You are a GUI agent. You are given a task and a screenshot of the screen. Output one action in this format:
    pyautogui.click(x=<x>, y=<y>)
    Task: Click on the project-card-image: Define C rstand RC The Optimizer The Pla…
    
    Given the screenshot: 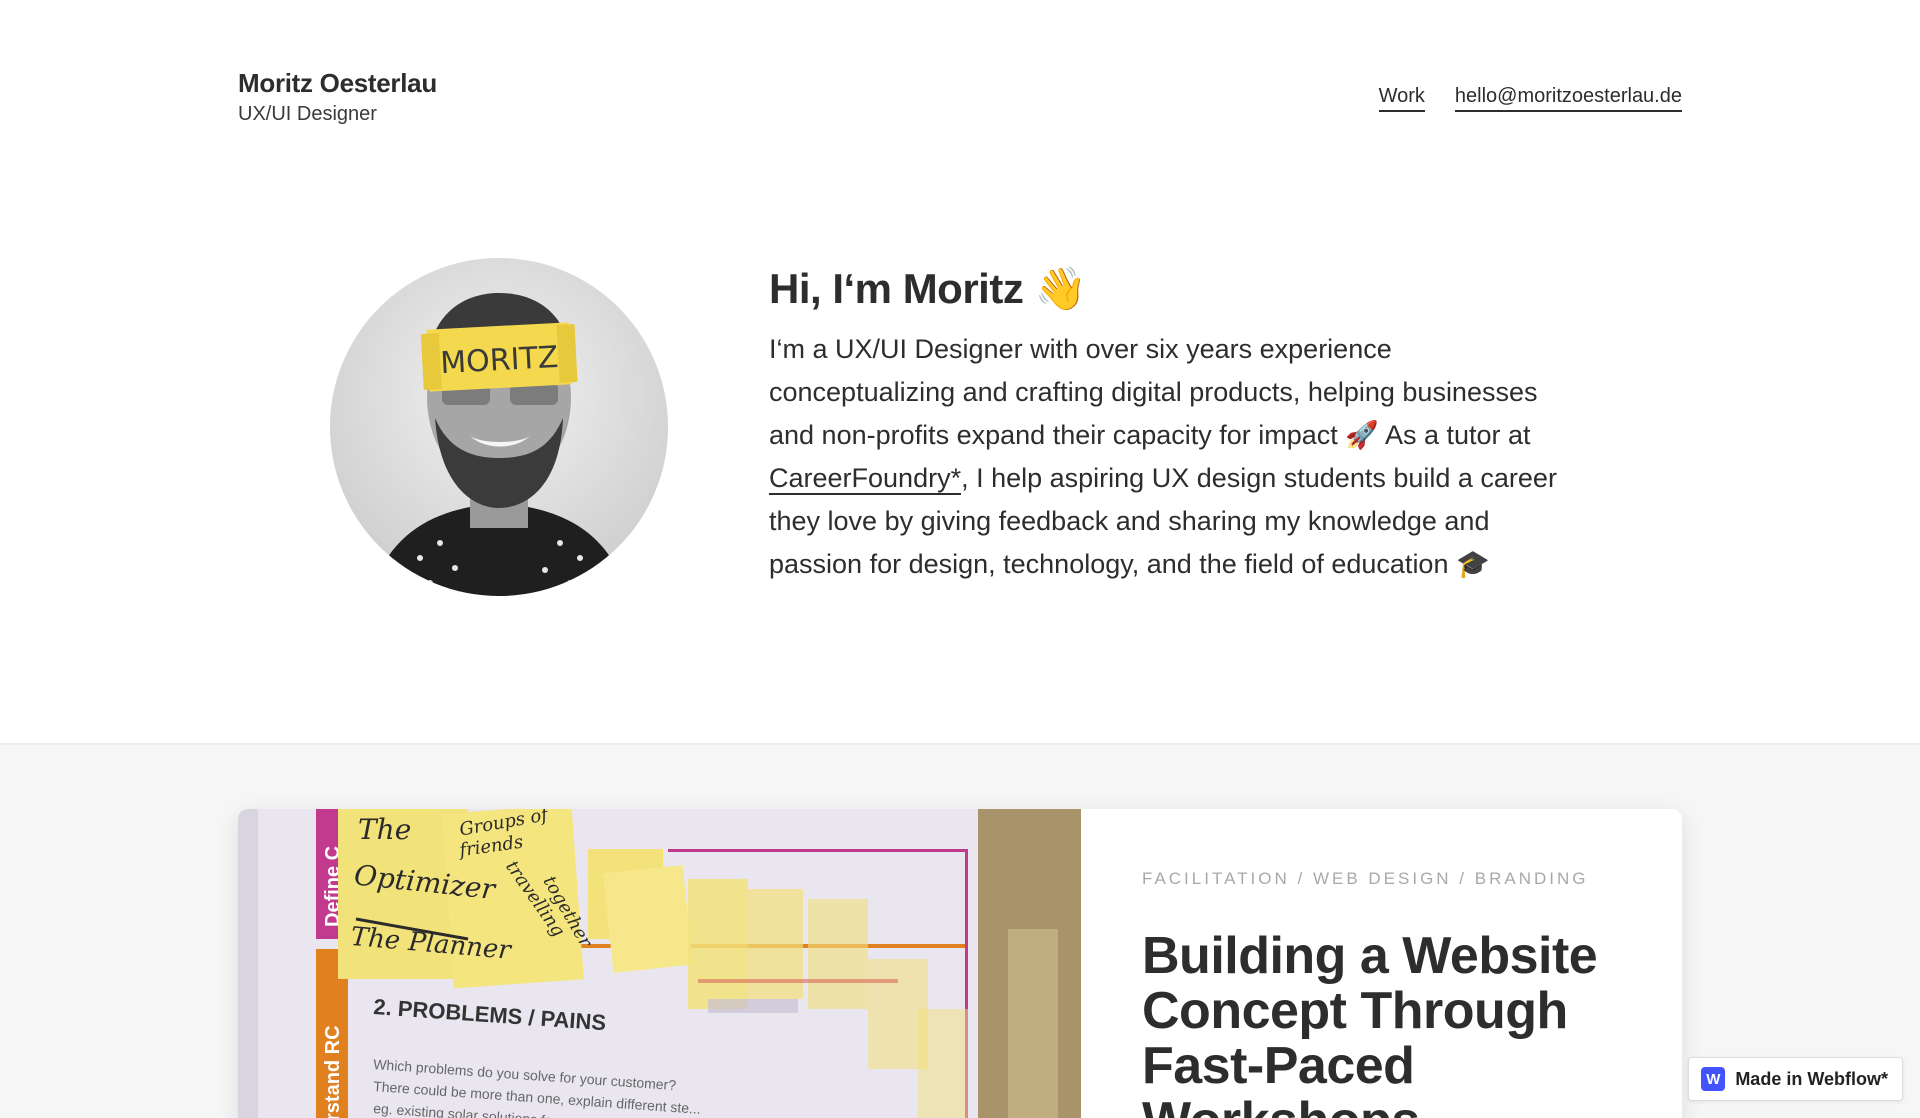 What is the action you would take?
    pyautogui.click(x=659, y=963)
    